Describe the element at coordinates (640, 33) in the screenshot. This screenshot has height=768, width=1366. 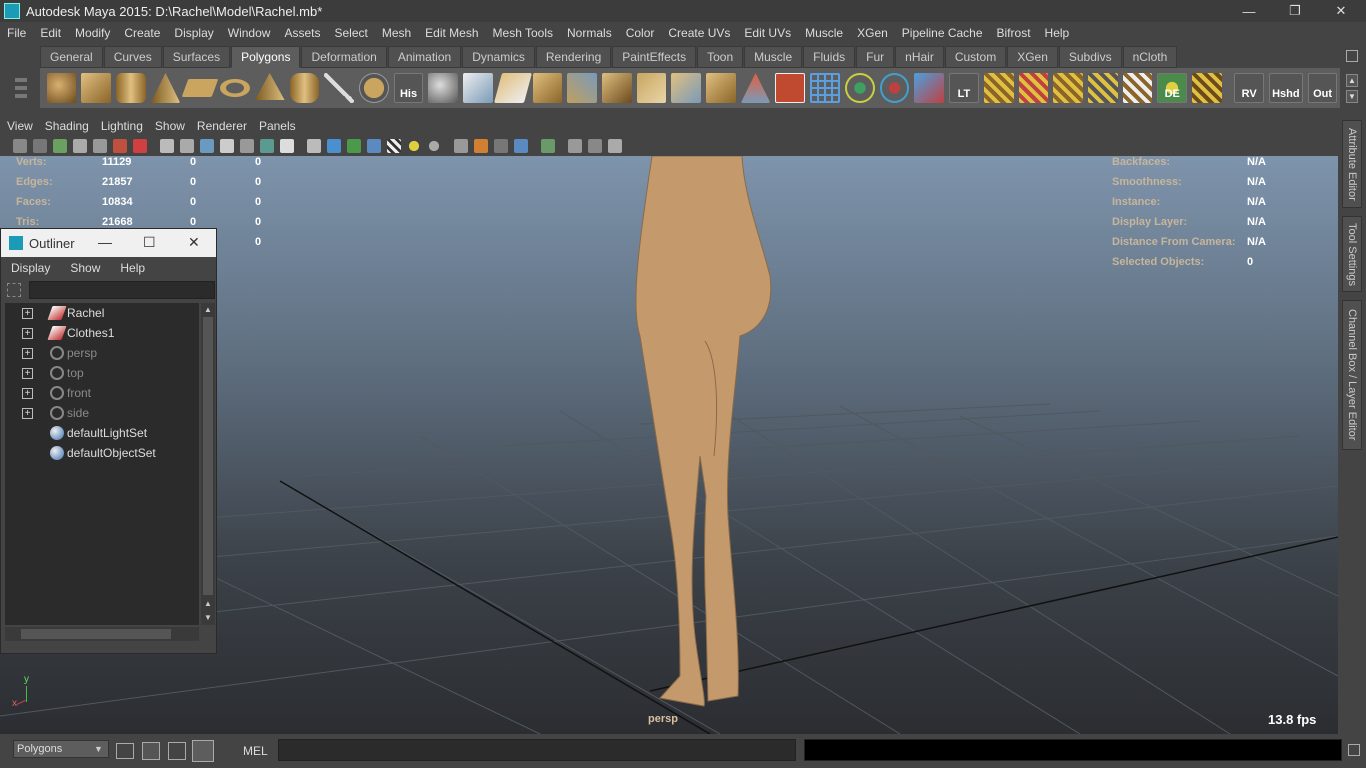
I see `menu-color: Color` at that location.